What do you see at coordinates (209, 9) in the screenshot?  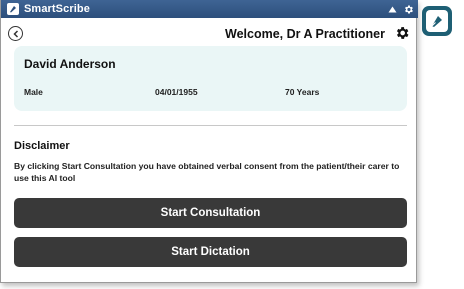 I see `window-titlebar: SmartScribe` at bounding box center [209, 9].